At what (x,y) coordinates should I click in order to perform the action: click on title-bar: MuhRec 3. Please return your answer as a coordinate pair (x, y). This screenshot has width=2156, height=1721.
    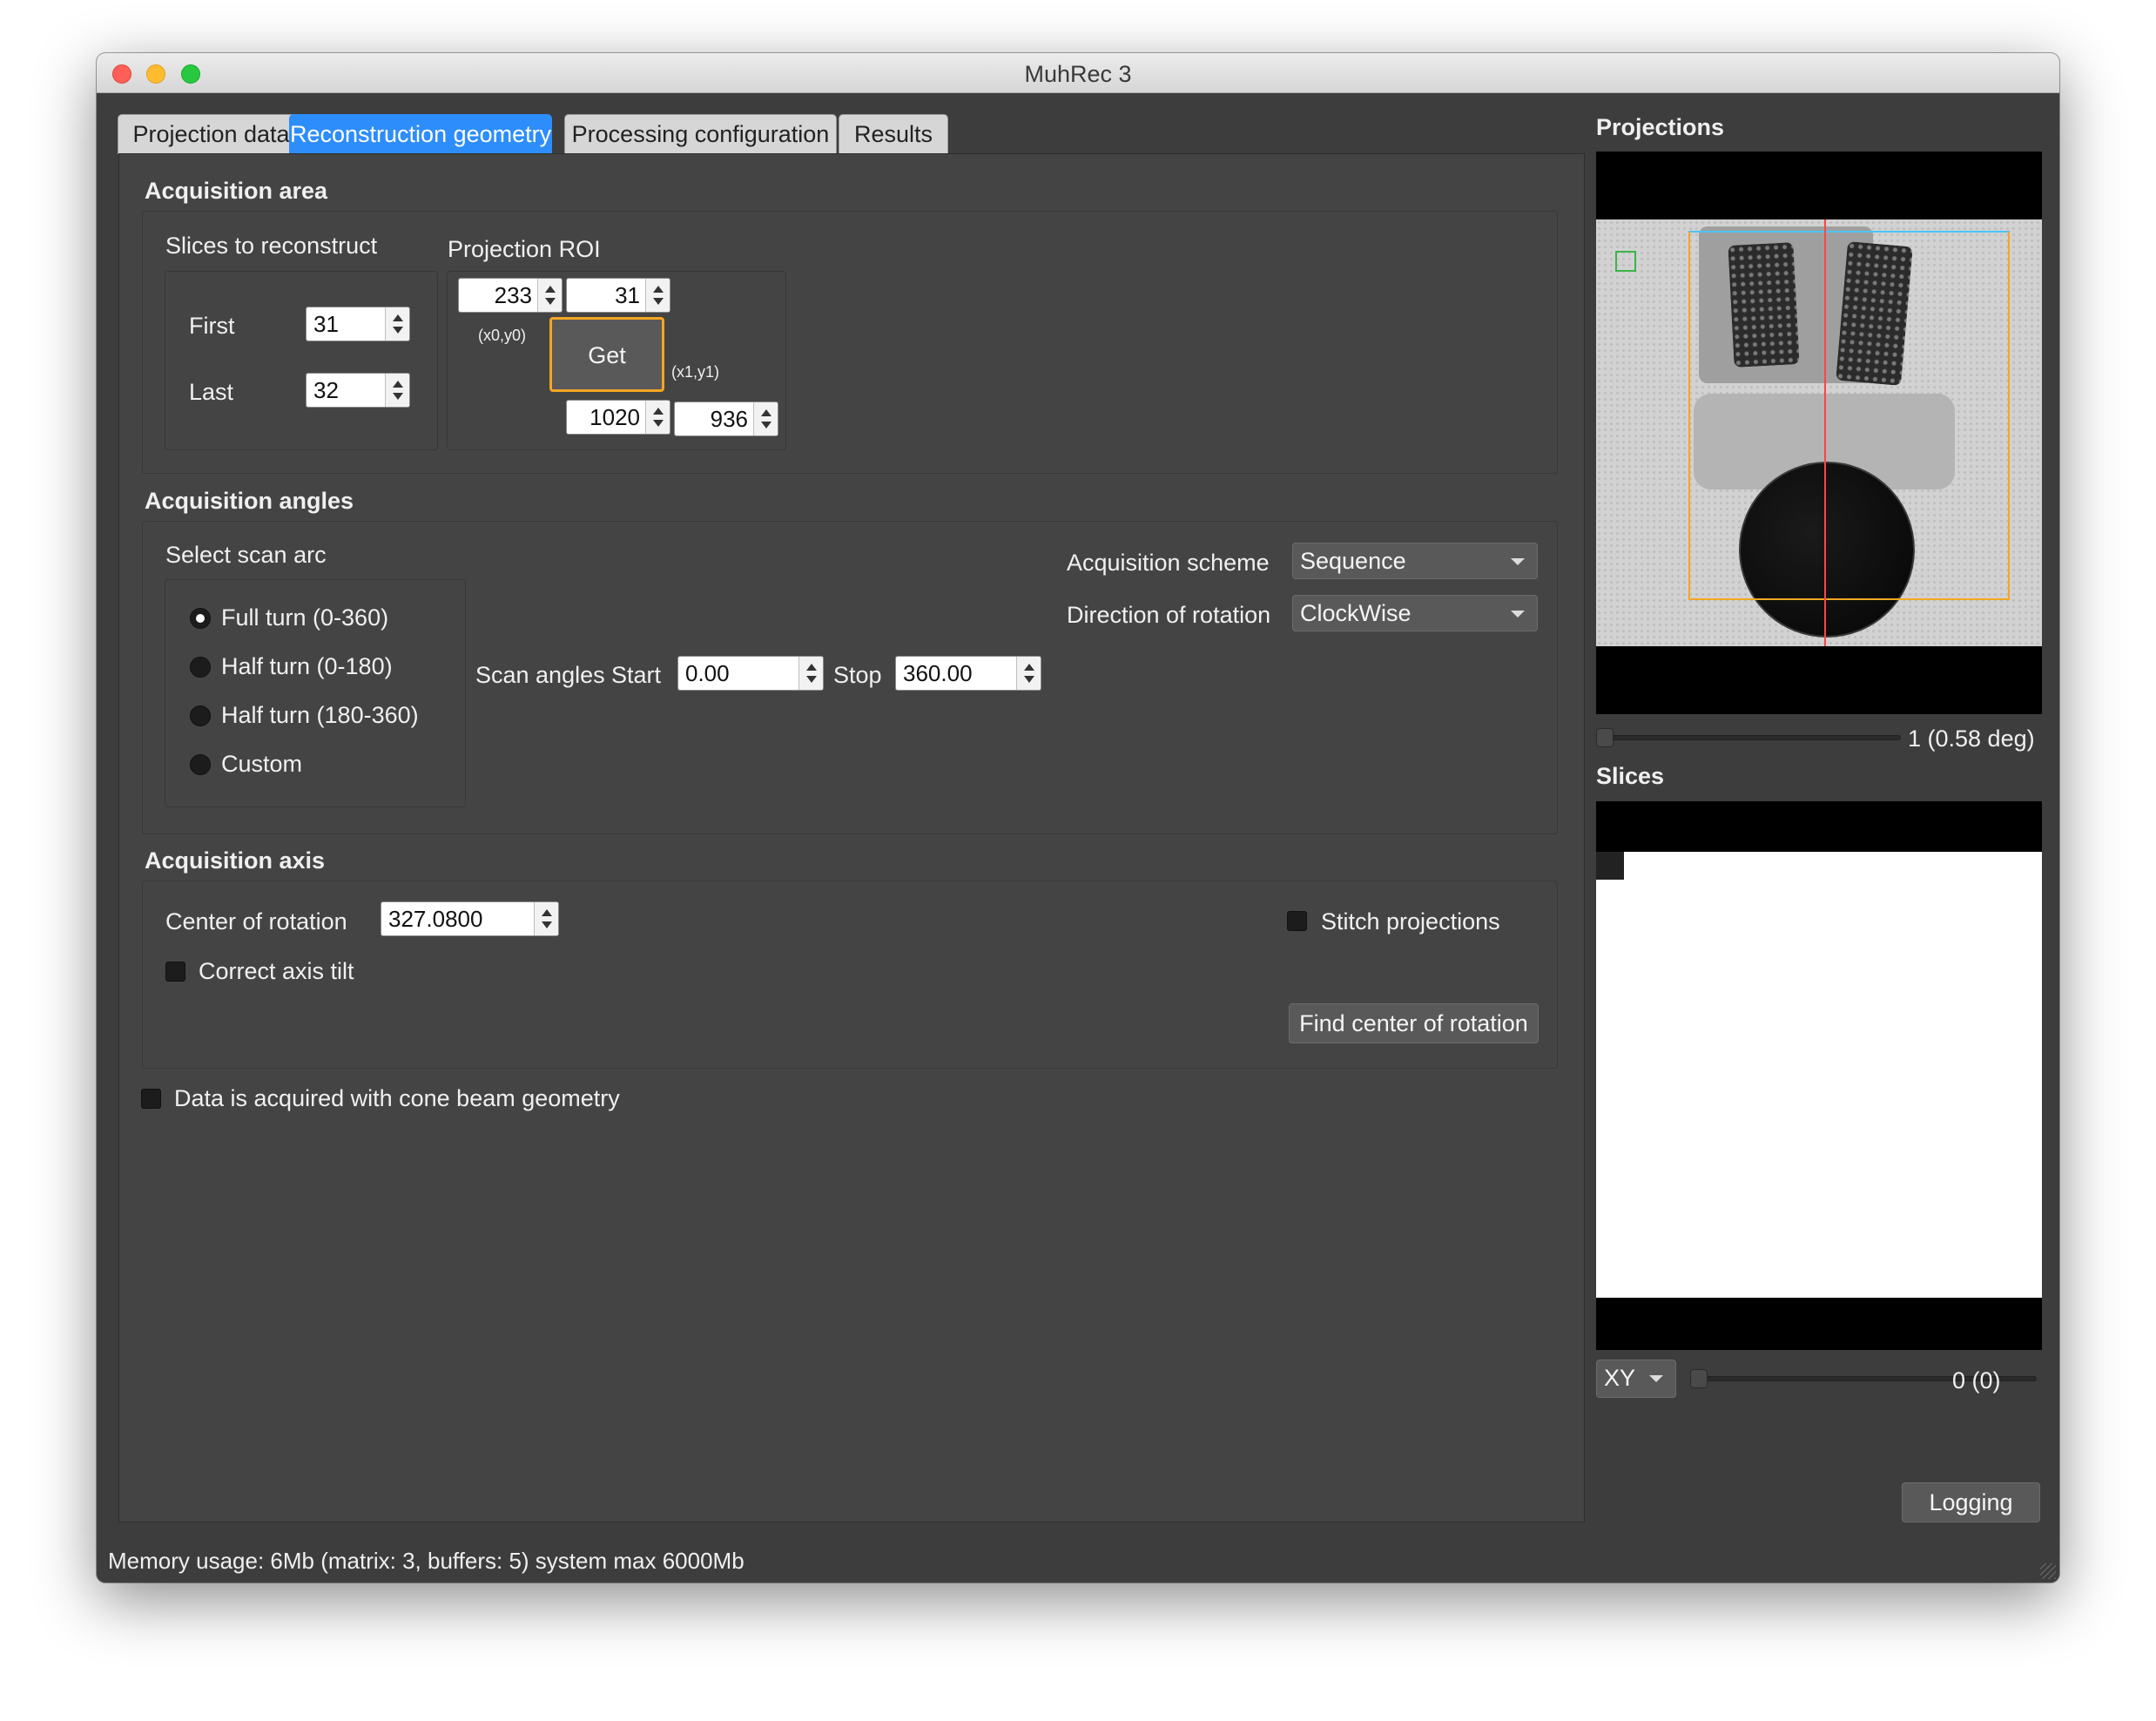
    Looking at the image, I should click on (1078, 73).